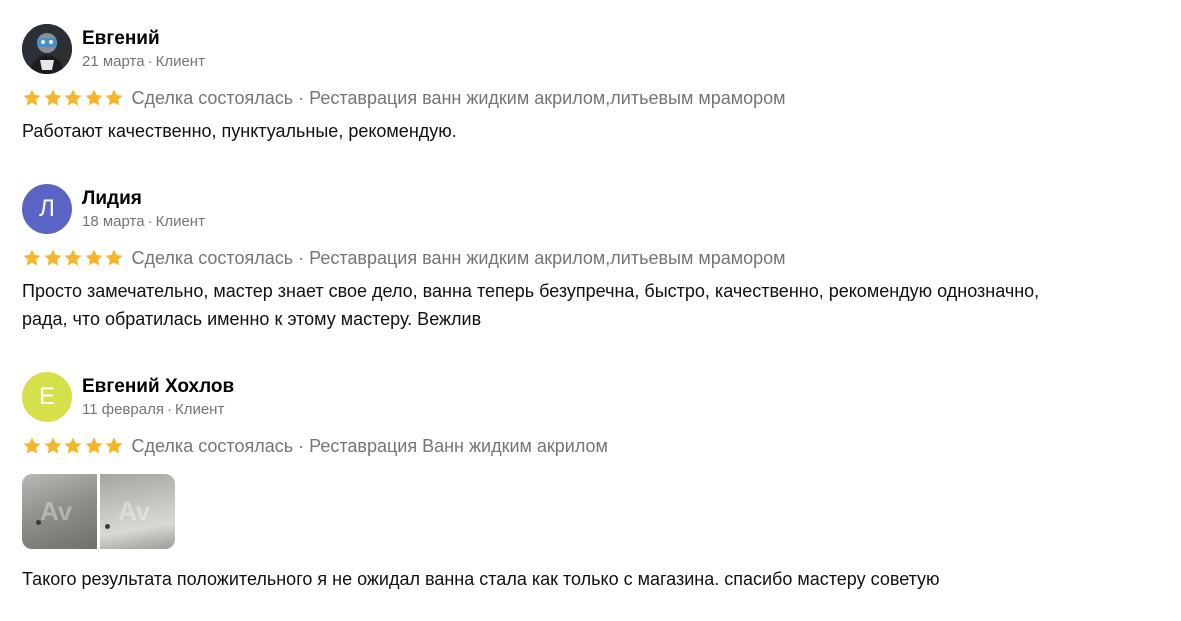 The height and width of the screenshot is (621, 1181). What do you see at coordinates (592, 210) in the screenshot?
I see `review-header: Л Лидия 18 марта · Клиент` at bounding box center [592, 210].